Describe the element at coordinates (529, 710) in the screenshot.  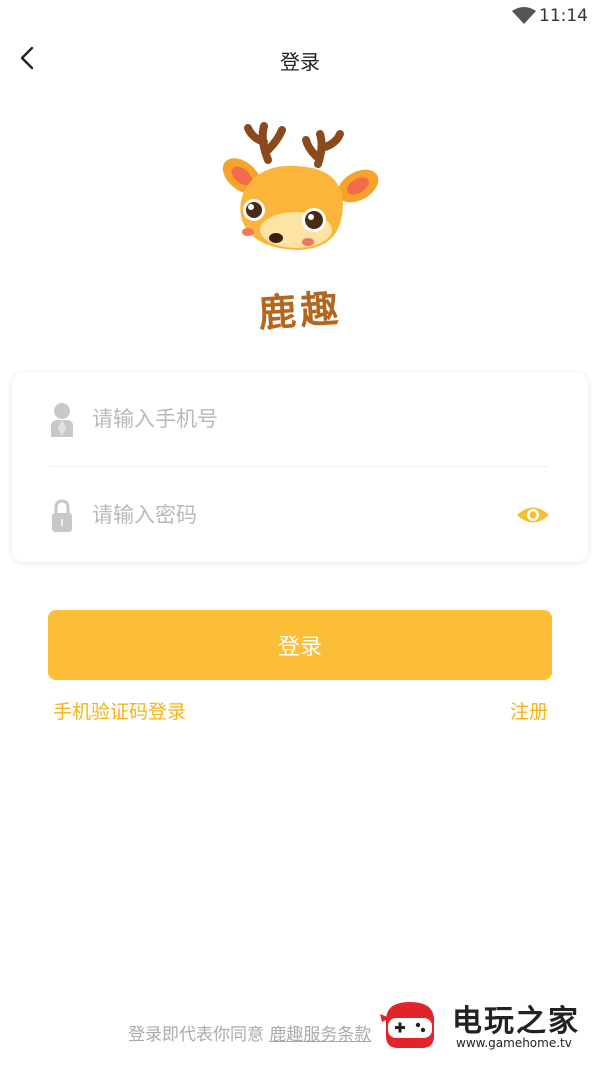
I see `register-link: 注册` at that location.